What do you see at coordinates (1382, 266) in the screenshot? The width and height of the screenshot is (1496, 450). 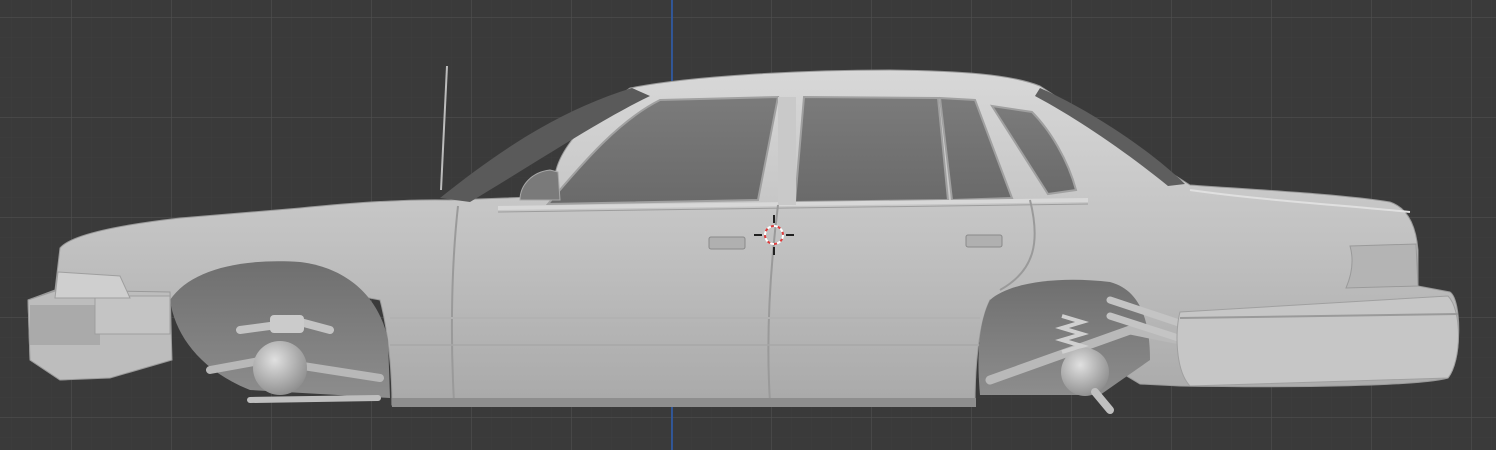 I see `tail-light` at bounding box center [1382, 266].